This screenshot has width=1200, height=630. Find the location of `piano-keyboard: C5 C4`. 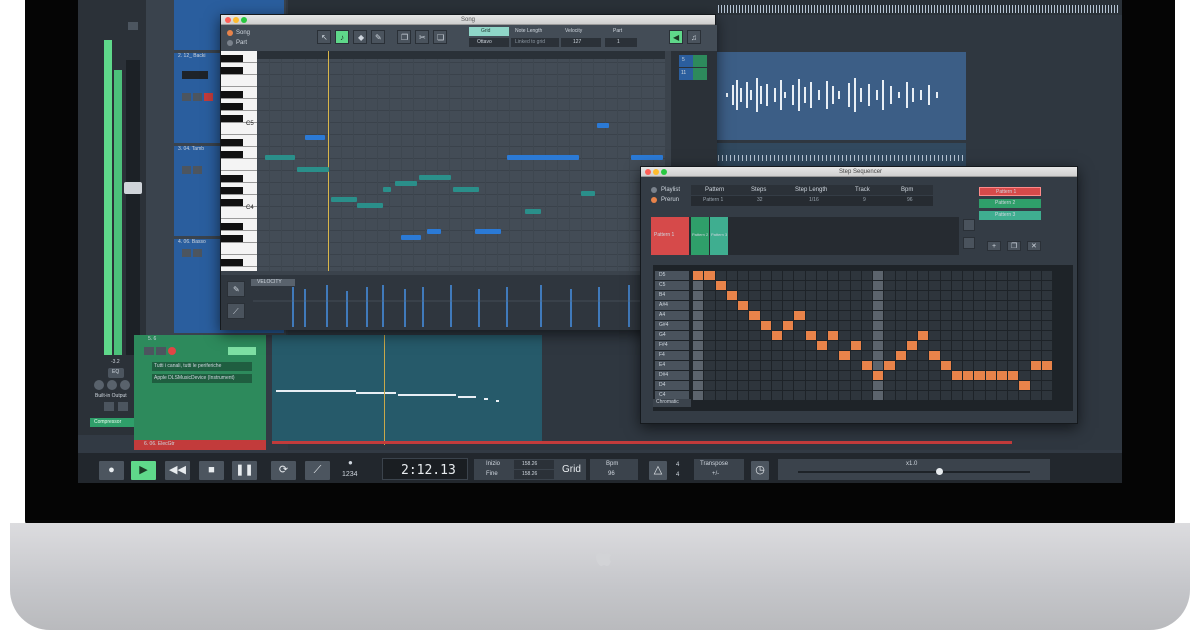

piano-keyboard: C5 C4 is located at coordinates (239, 161).